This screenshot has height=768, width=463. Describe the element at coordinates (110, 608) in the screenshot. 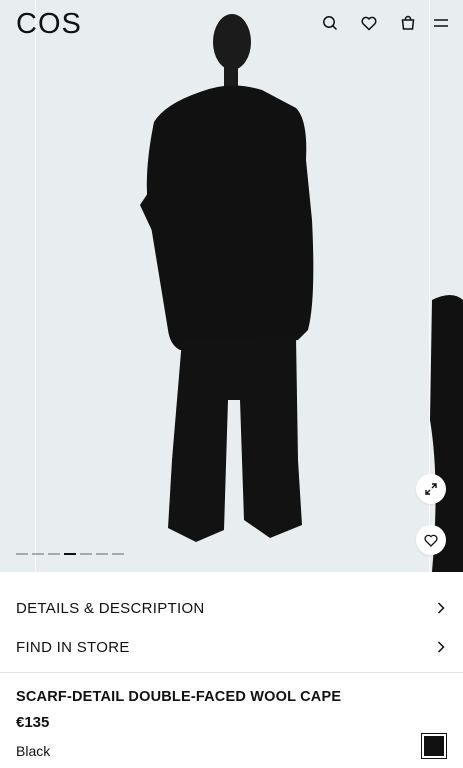

I see `details-description-label: DETAILS & DESCRIPTION` at that location.